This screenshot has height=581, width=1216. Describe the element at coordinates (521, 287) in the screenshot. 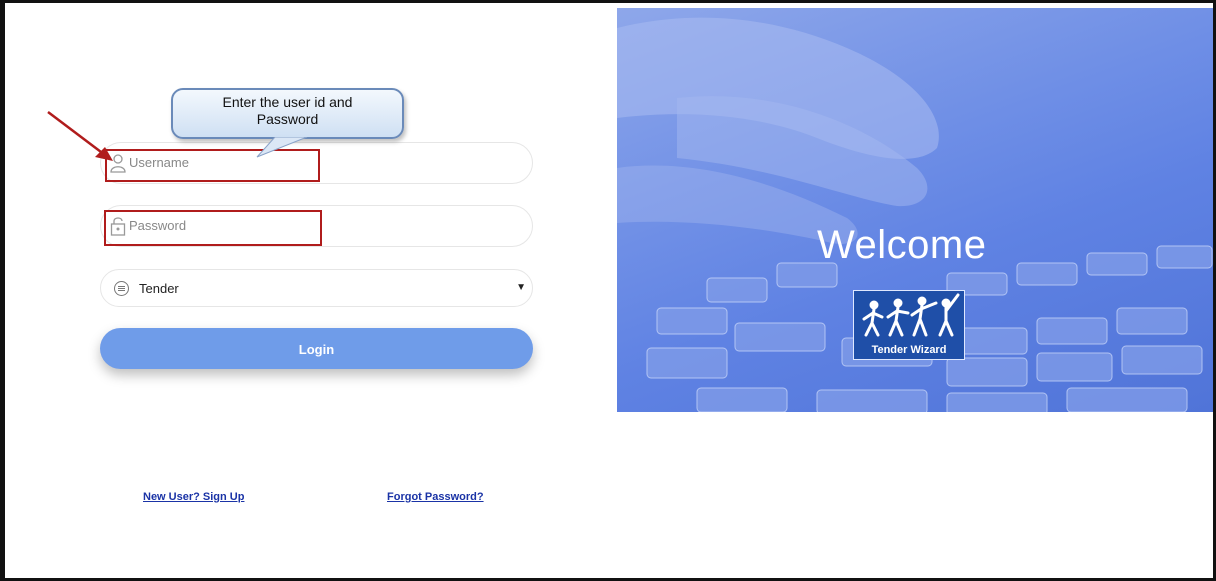

I see `caret-down-icon: ▼` at that location.